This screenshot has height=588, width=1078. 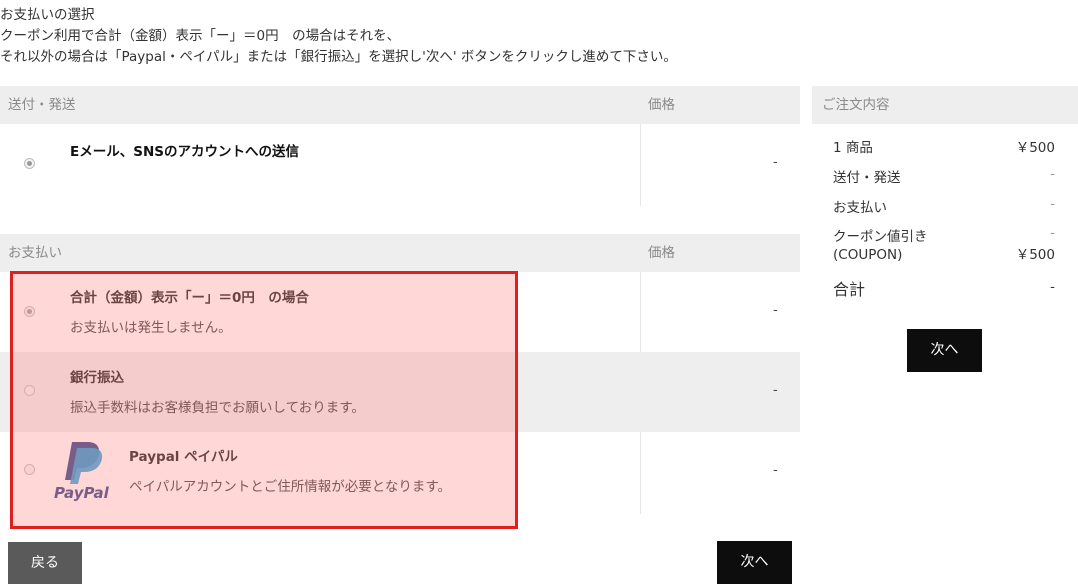 What do you see at coordinates (775, 162) in the screenshot?
I see `shipping-email-price: -` at bounding box center [775, 162].